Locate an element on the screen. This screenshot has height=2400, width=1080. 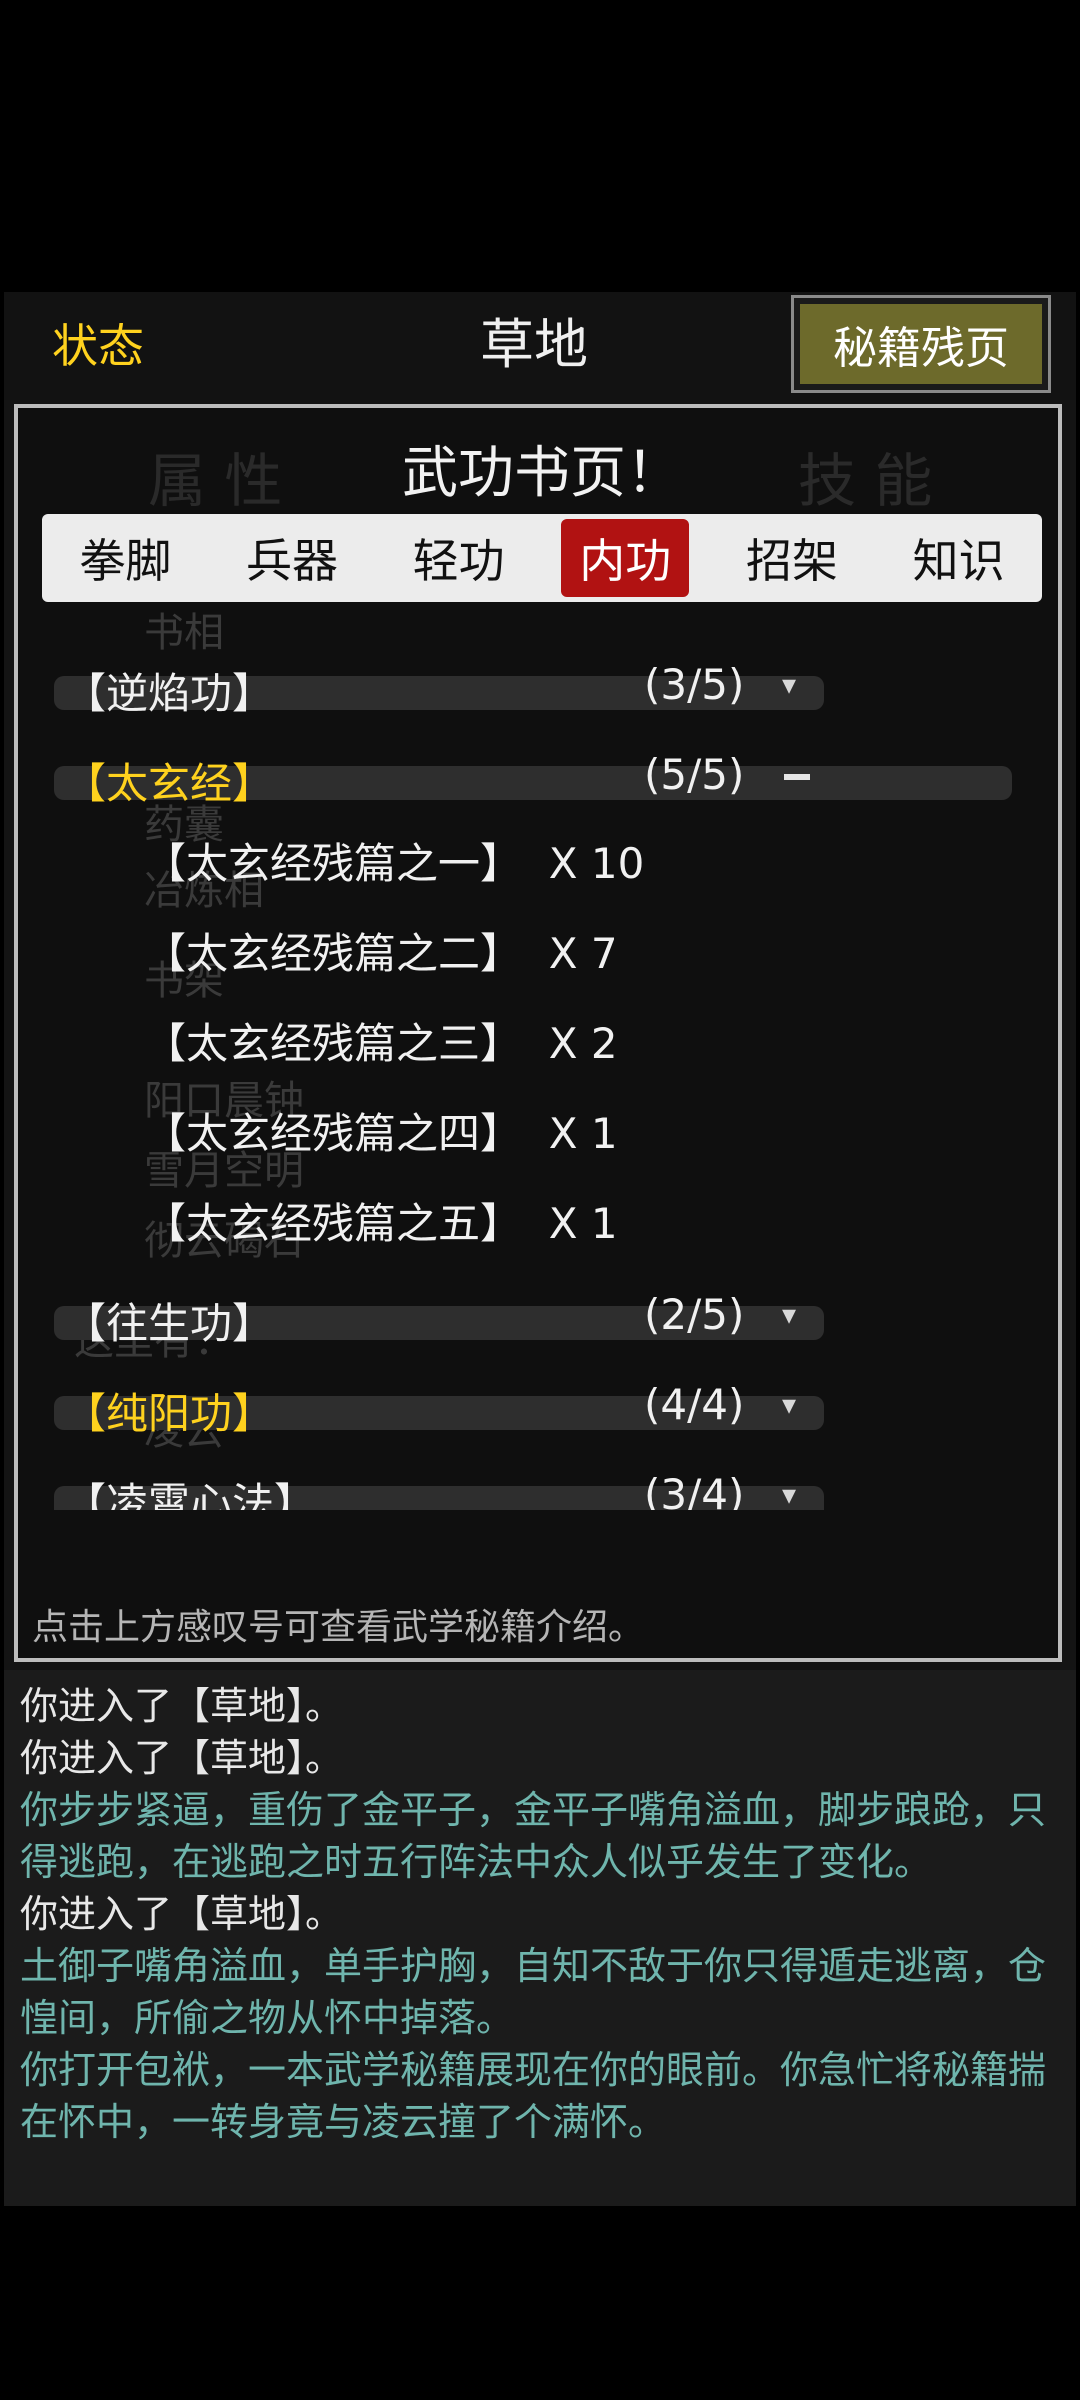
book-count: (5/5) is located at coordinates (694, 774).